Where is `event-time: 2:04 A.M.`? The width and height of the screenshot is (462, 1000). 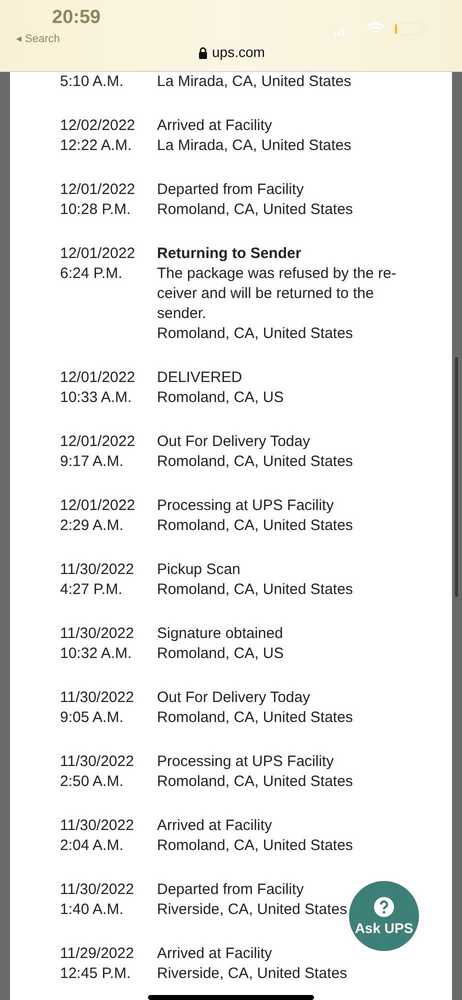
event-time: 2:04 A.M. is located at coordinates (92, 846).